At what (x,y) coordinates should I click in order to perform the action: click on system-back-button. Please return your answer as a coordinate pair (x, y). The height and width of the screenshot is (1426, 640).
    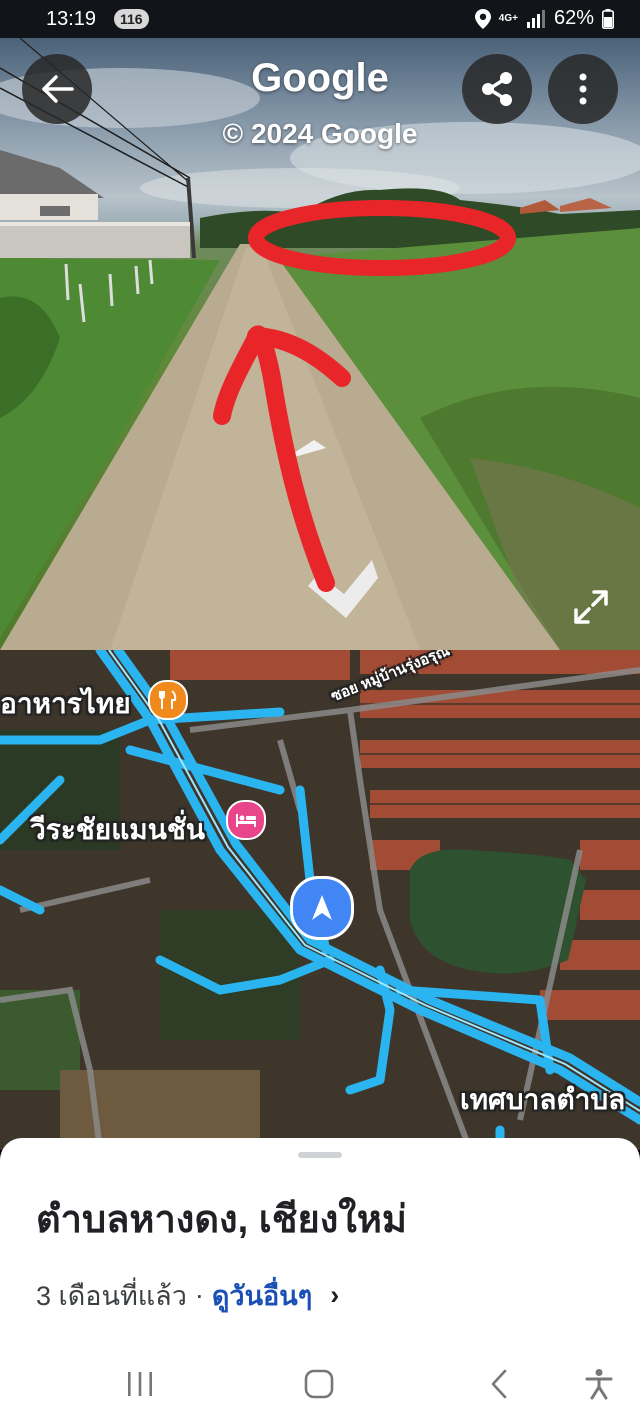
    Looking at the image, I should click on (499, 1384).